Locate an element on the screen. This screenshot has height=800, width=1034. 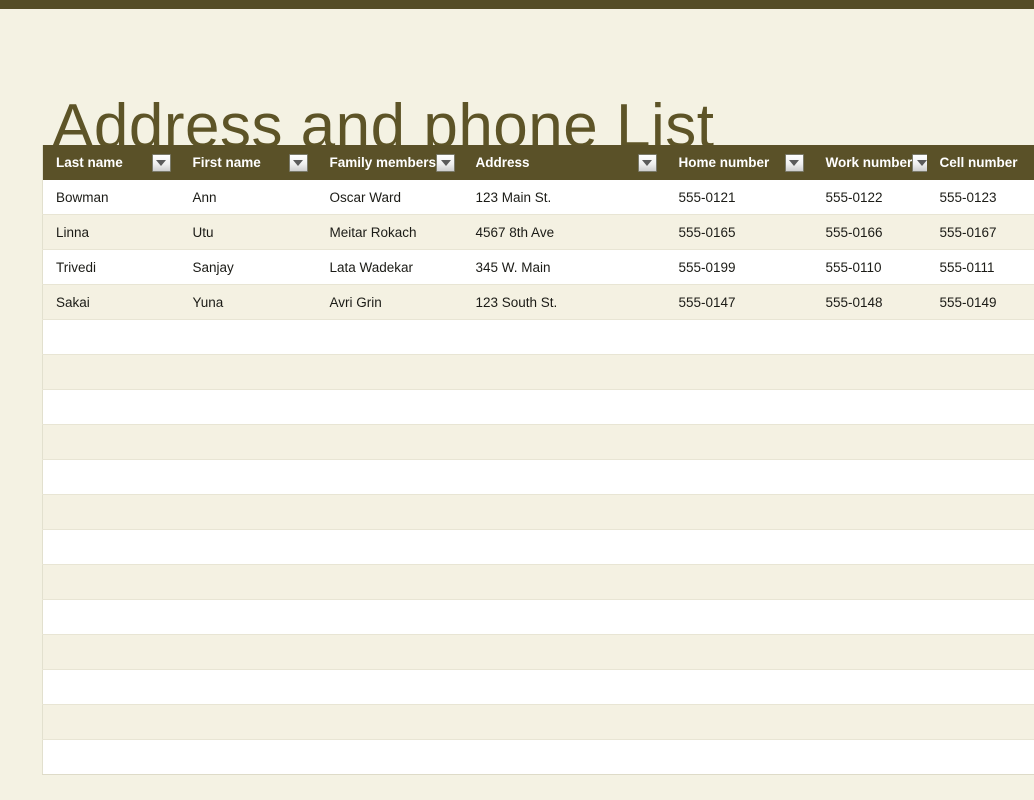
cell-family_members: Avri Grin is located at coordinates (389, 302).